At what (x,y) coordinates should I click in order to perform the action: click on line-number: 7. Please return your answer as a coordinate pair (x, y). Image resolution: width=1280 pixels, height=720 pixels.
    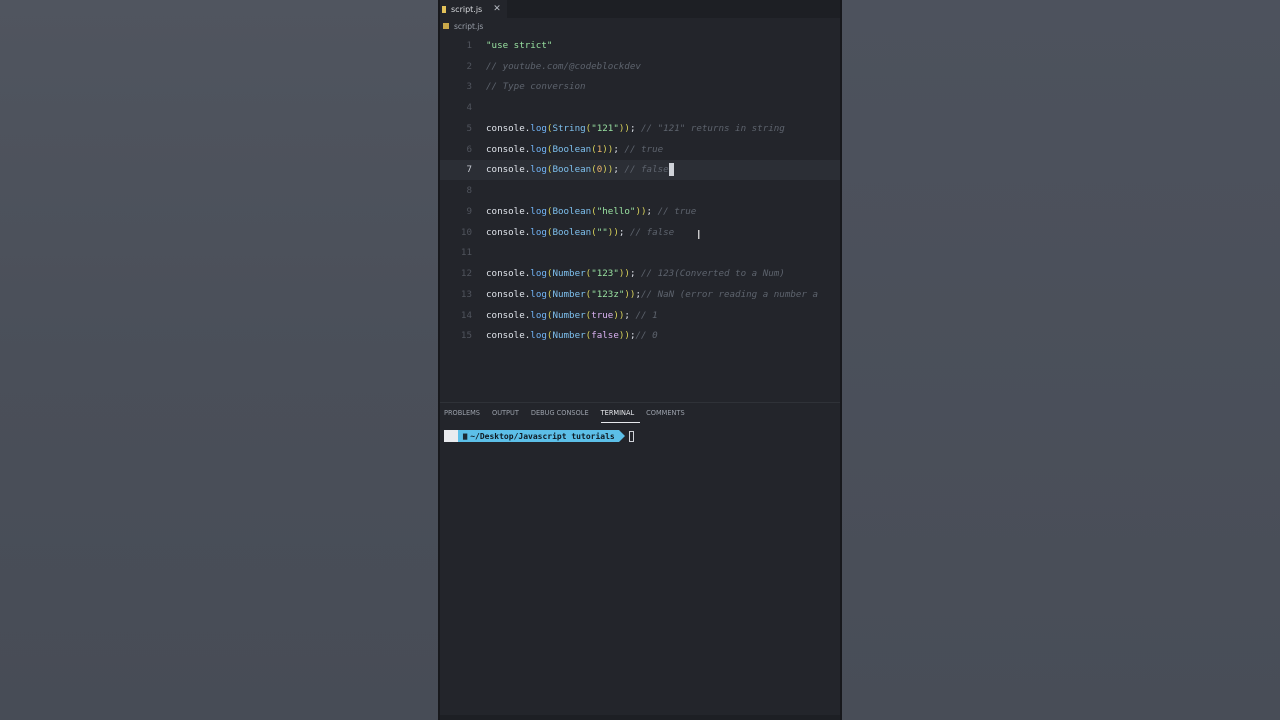
    Looking at the image, I should click on (469, 170).